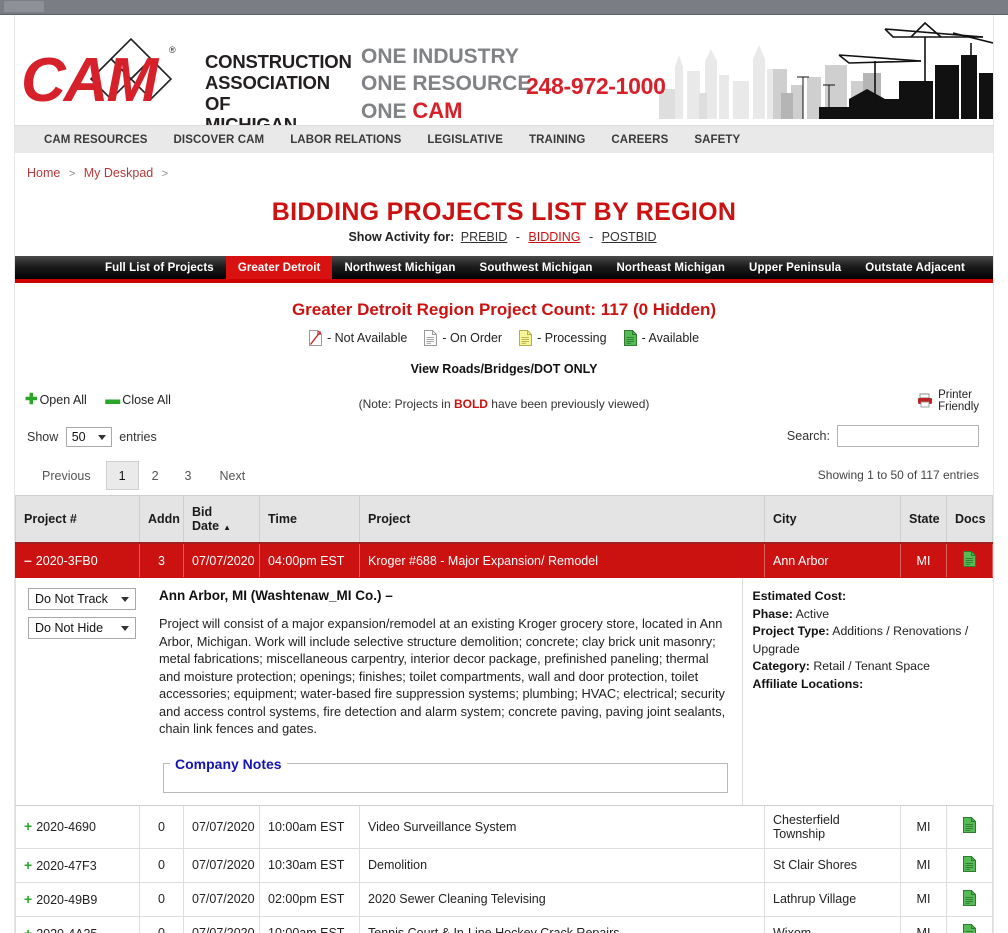 The height and width of the screenshot is (933, 1008). What do you see at coordinates (923, 519) in the screenshot?
I see `column-header-state: State` at bounding box center [923, 519].